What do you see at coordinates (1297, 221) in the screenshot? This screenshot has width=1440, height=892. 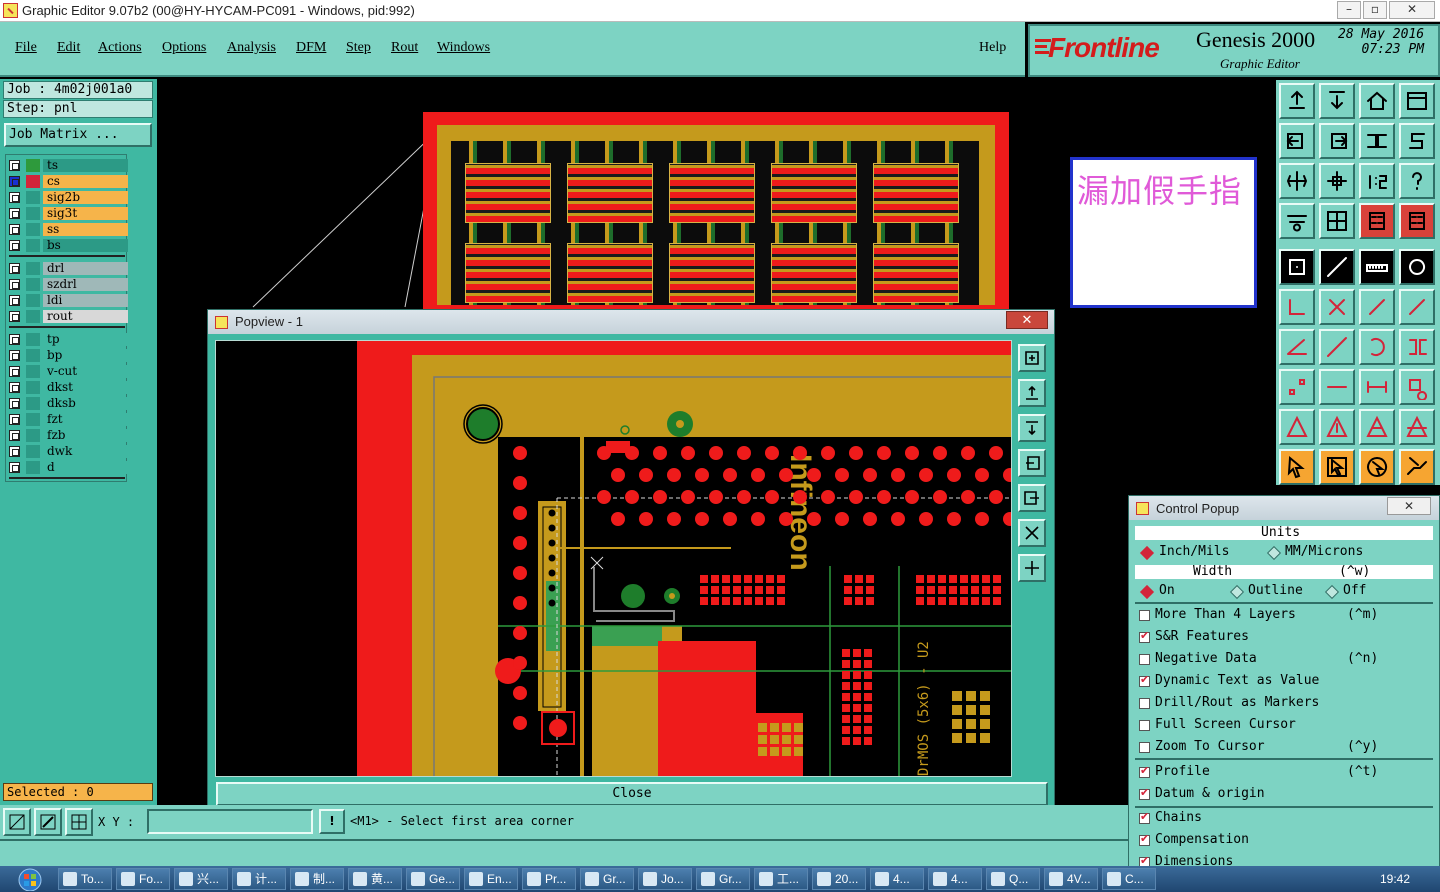 I see `tweezers-tool-button` at bounding box center [1297, 221].